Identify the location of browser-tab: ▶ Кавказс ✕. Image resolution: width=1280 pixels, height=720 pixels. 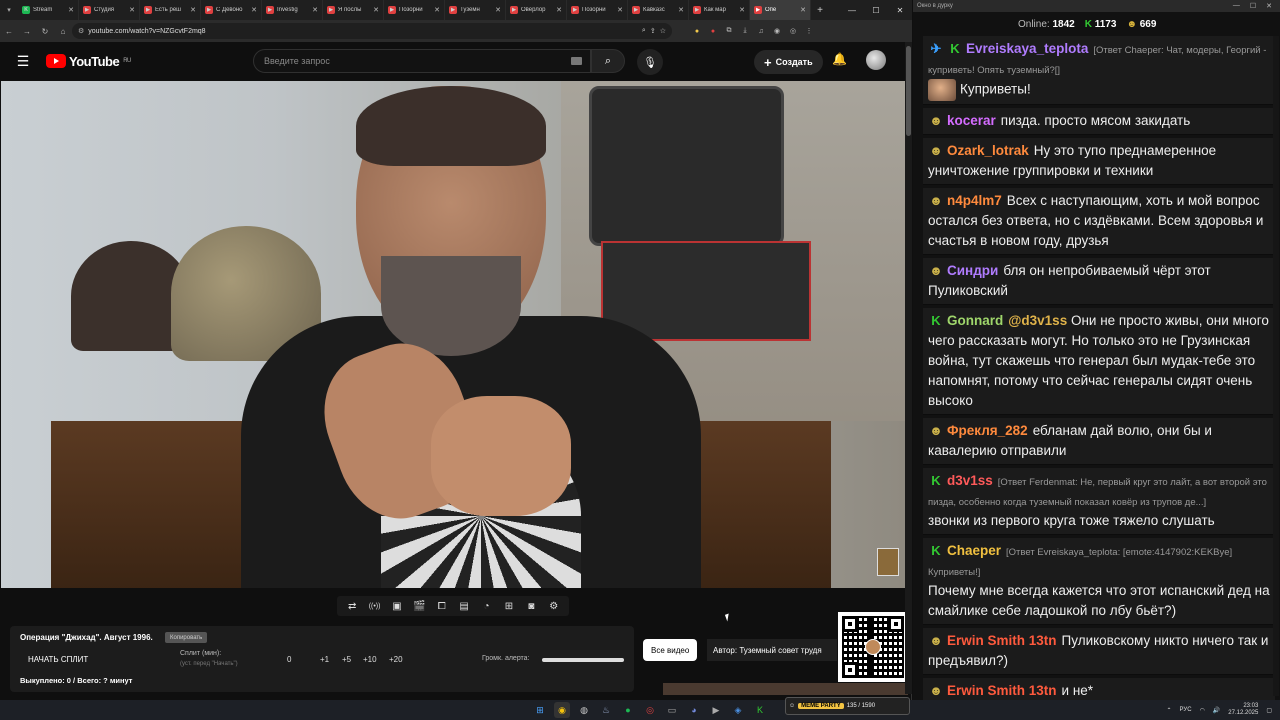
(658, 10).